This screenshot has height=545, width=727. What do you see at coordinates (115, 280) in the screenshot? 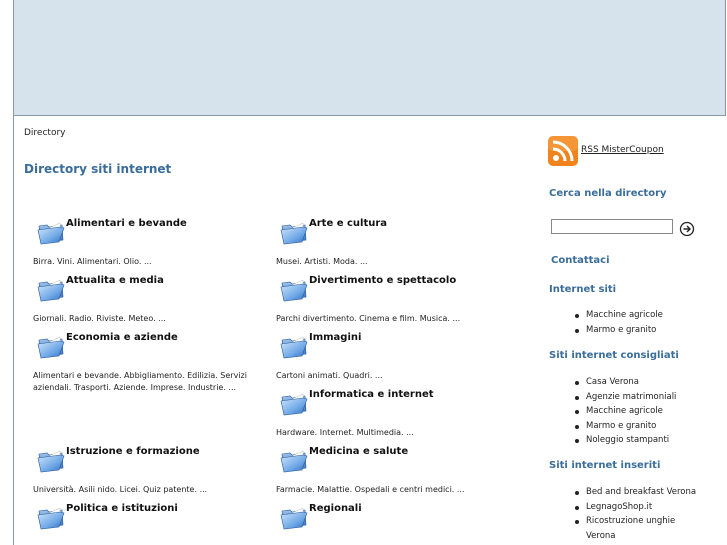
I see `category-link: Attualita e media` at bounding box center [115, 280].